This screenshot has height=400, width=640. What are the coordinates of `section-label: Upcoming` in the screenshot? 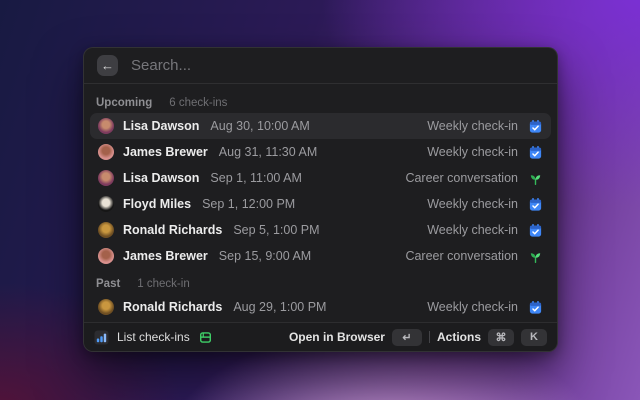 It's located at (124, 103).